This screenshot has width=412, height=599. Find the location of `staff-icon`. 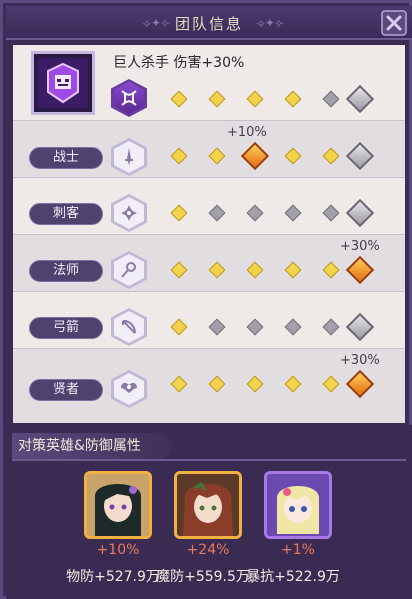

staff-icon is located at coordinates (128, 270).